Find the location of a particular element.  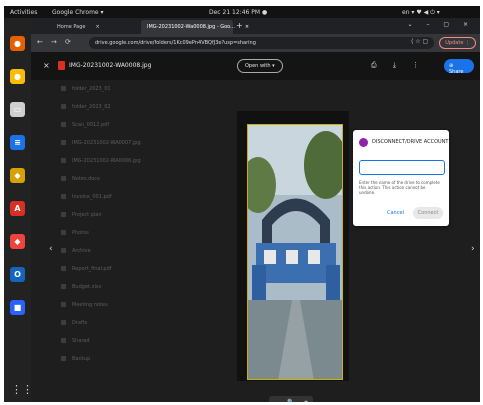

dock: ● ● ▭ ≡ ◆ A ◆ O ■ ⋮⋮⋮ is located at coordinates (24, 210).